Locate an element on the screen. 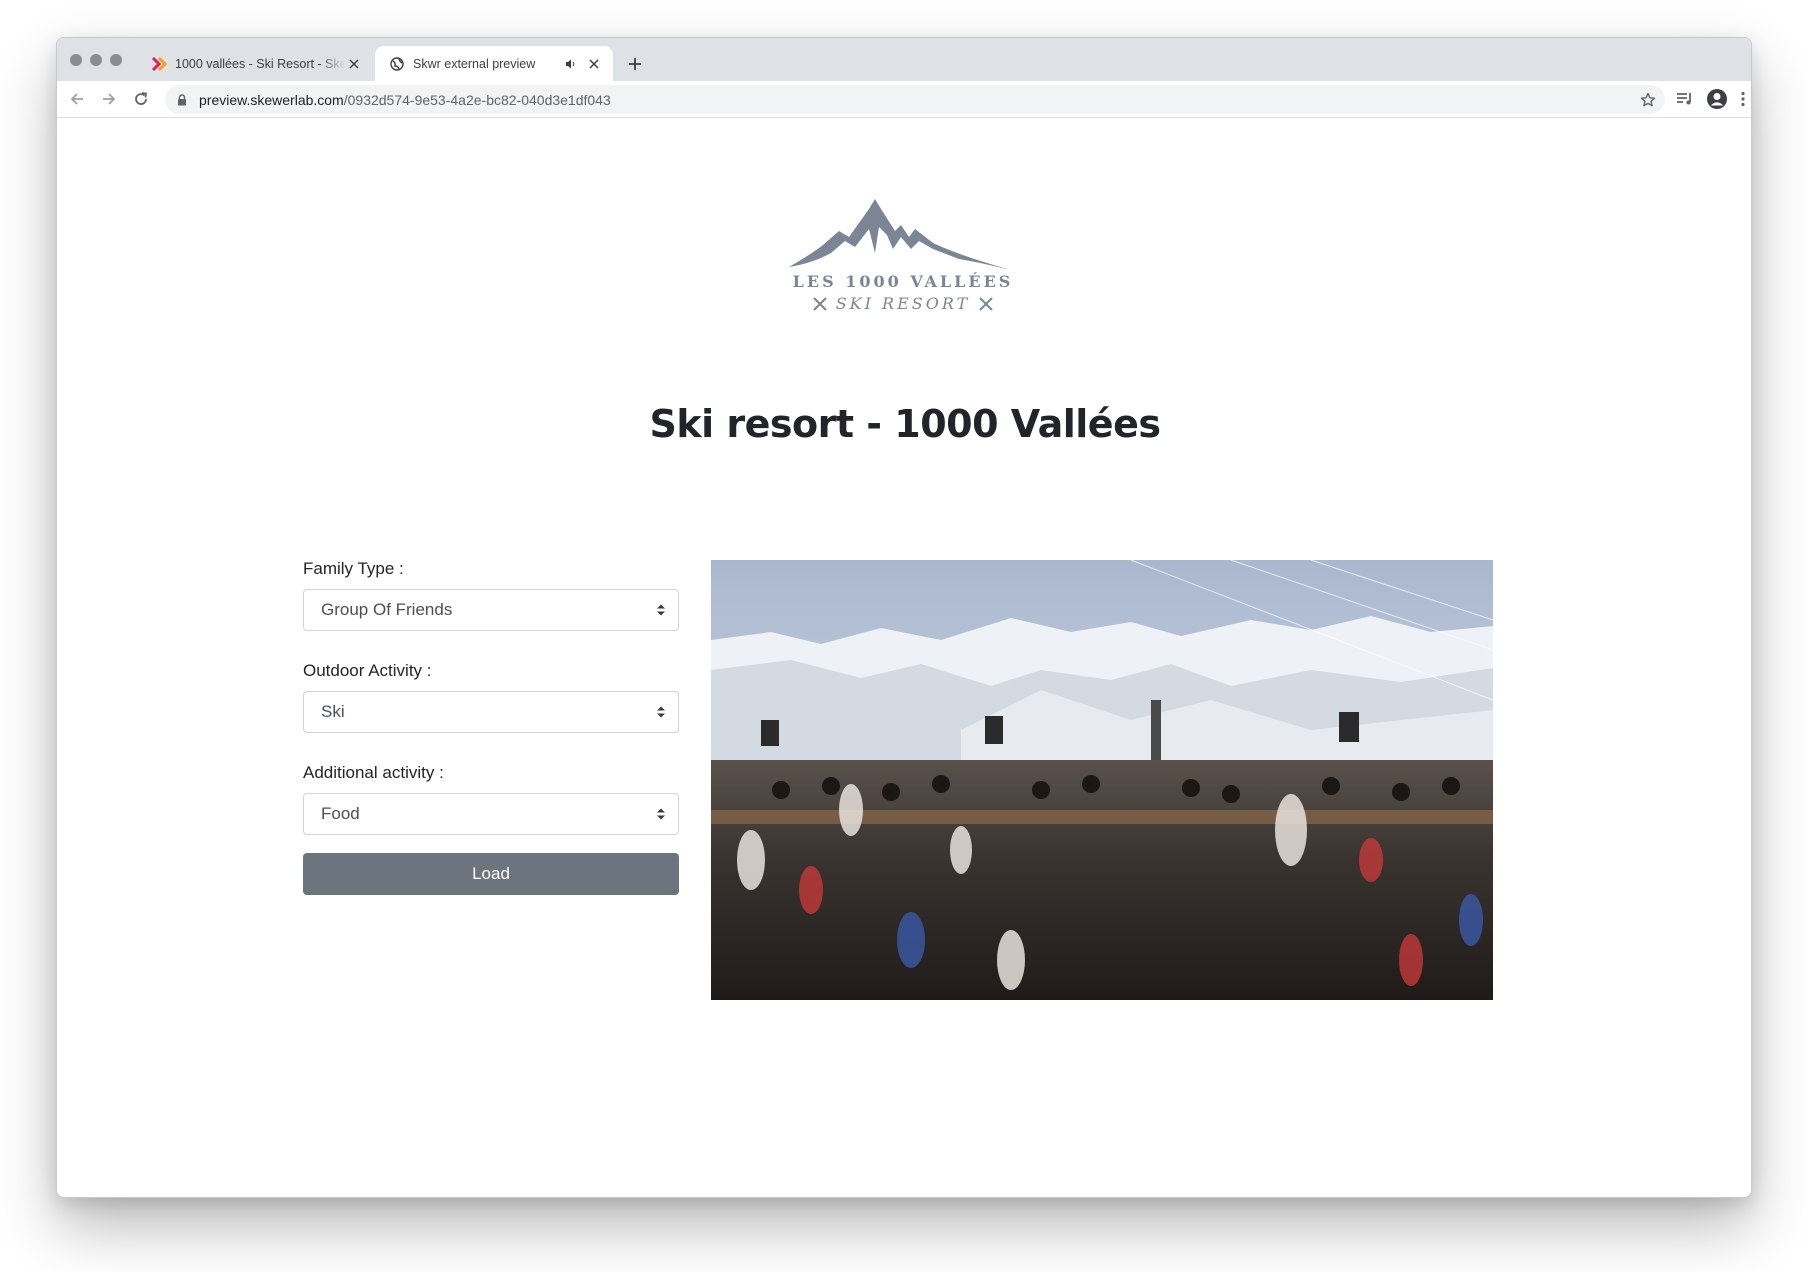 Image resolution: width=1808 pixels, height=1272 pixels. family-type-field: Family Type : Group Of Friends is located at coordinates (491, 595).